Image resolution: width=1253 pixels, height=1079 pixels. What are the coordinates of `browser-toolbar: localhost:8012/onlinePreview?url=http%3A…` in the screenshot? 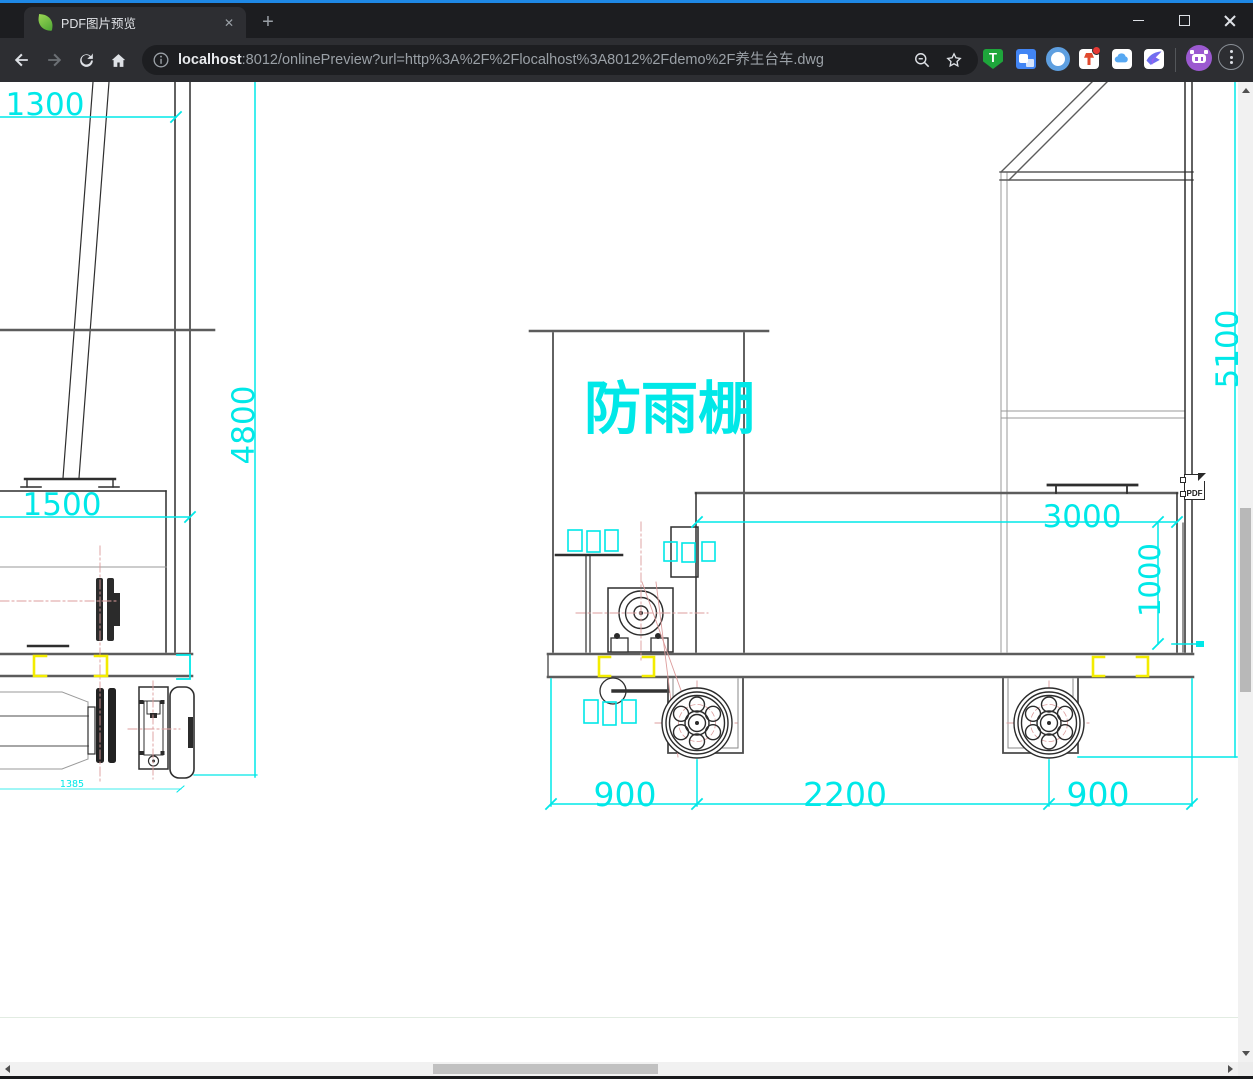 It's located at (626, 60).